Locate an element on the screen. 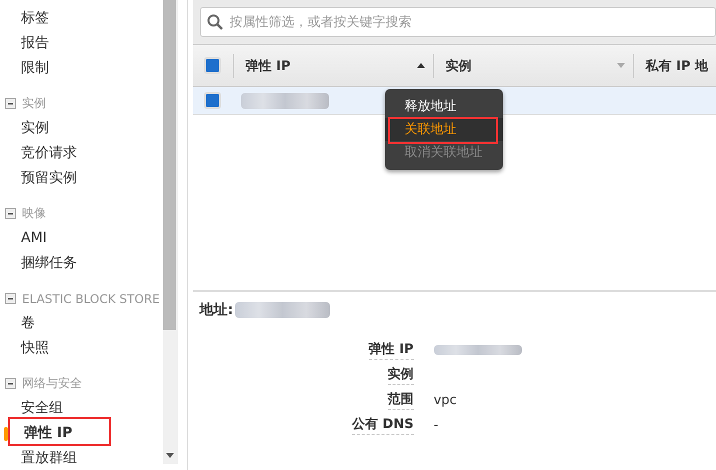 This screenshot has width=716, height=470. field-value: vpc is located at coordinates (445, 400).